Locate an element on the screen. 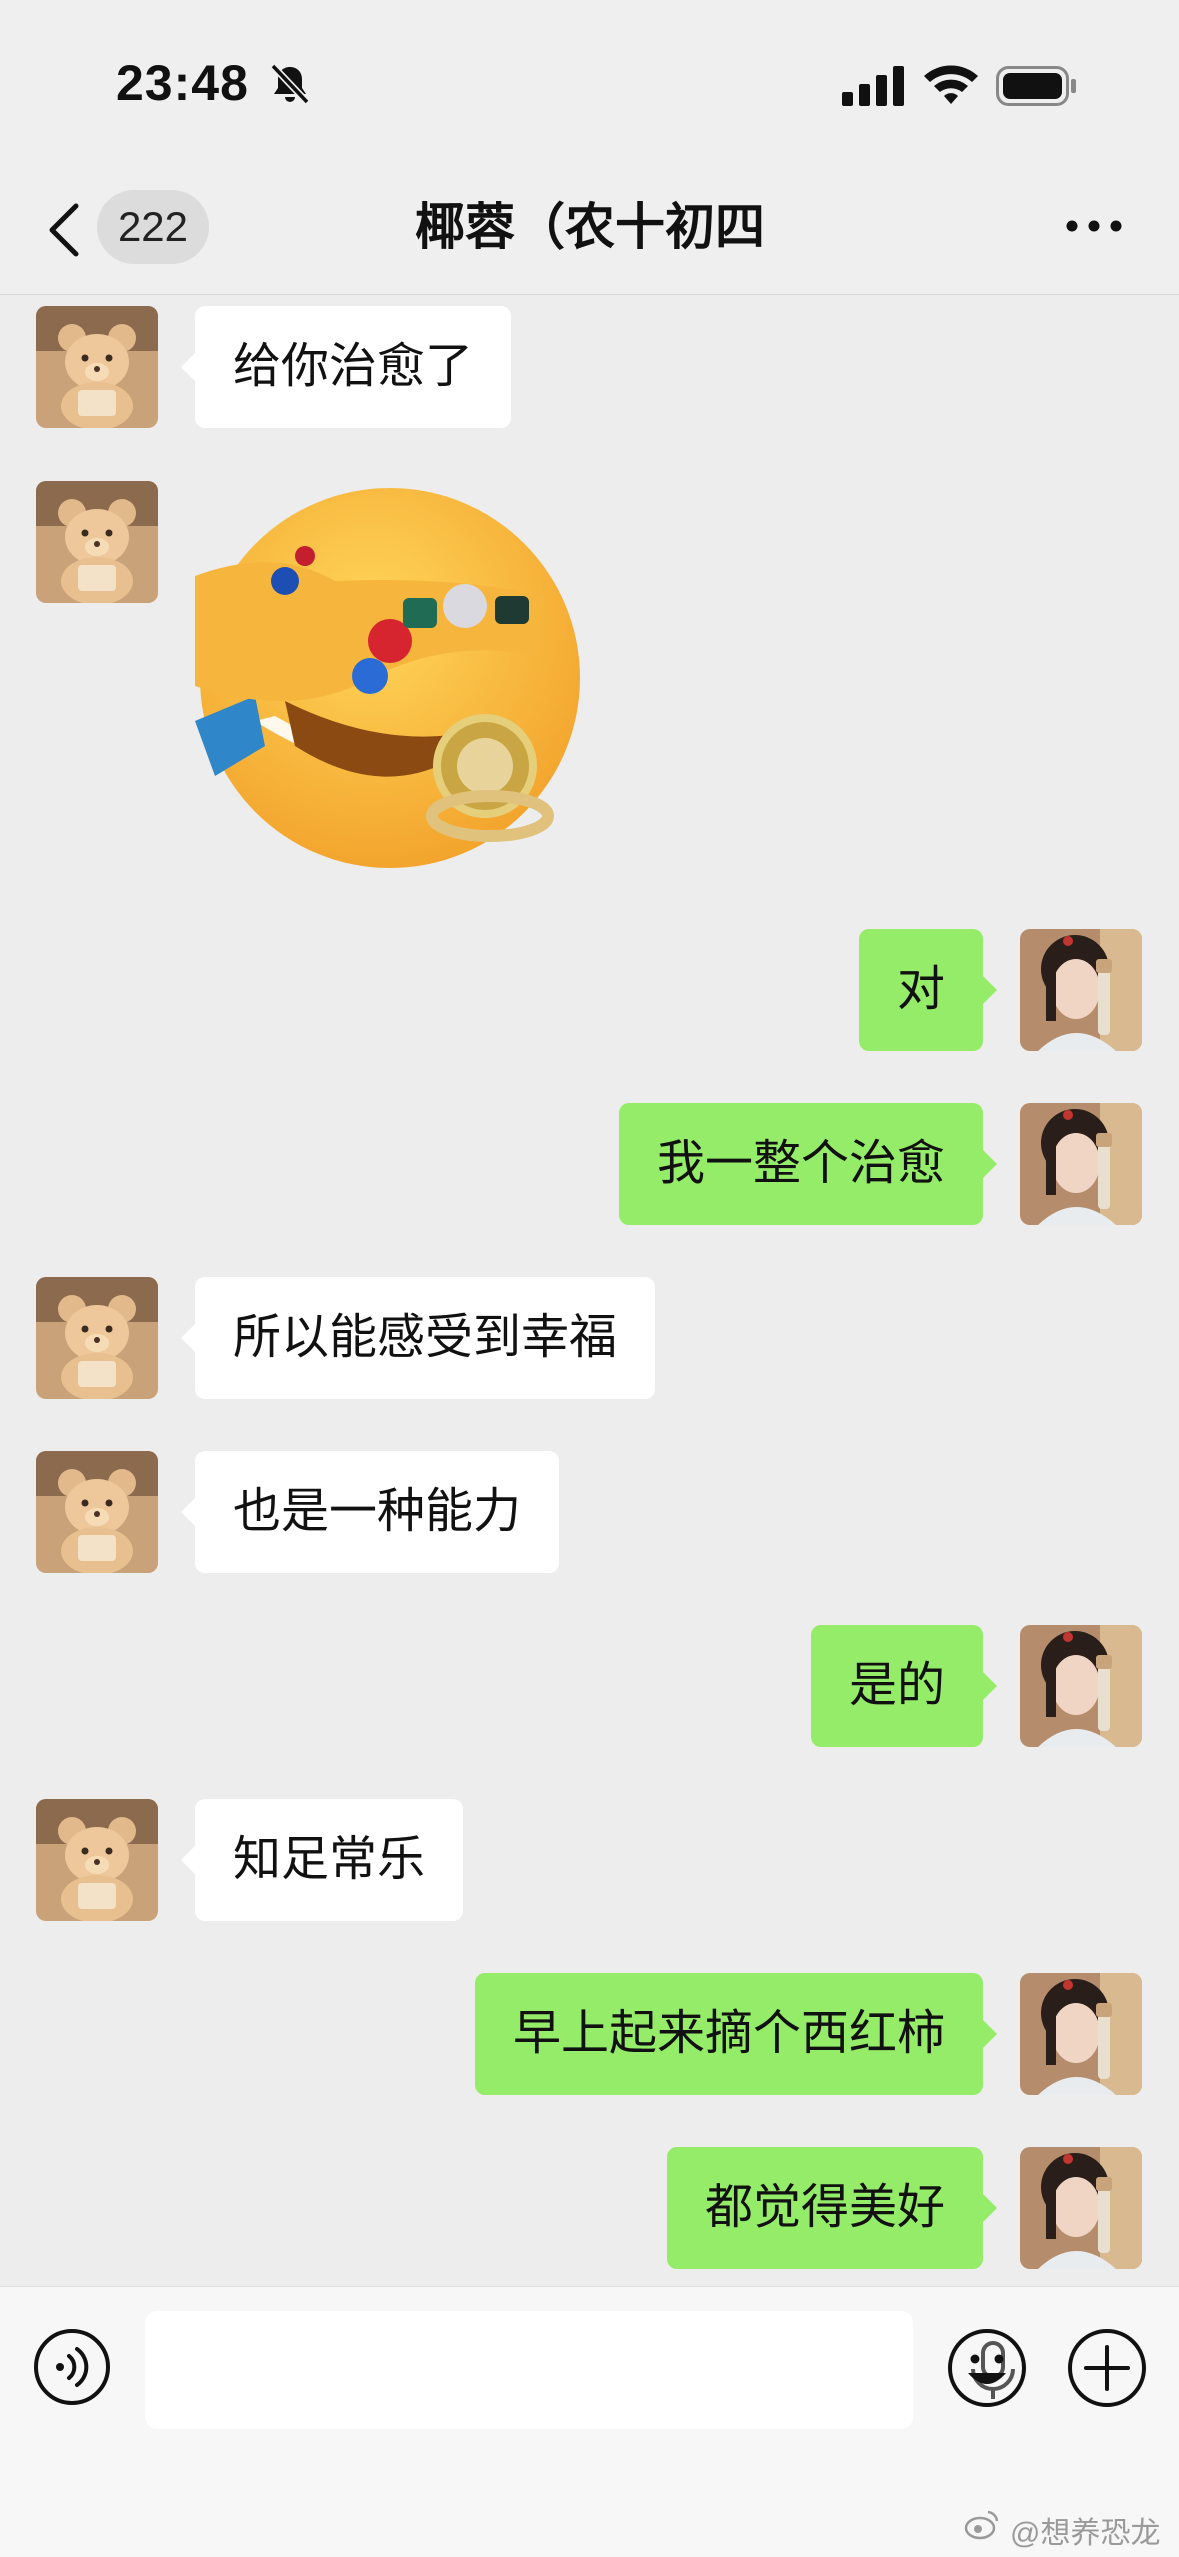  input-bar is located at coordinates (589, 2421).